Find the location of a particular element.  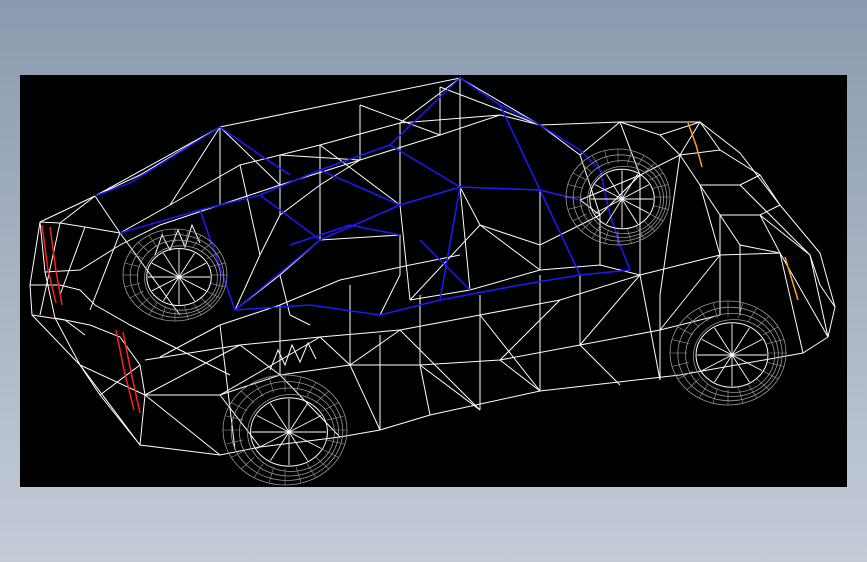

wheel-rear-right is located at coordinates (728, 353).